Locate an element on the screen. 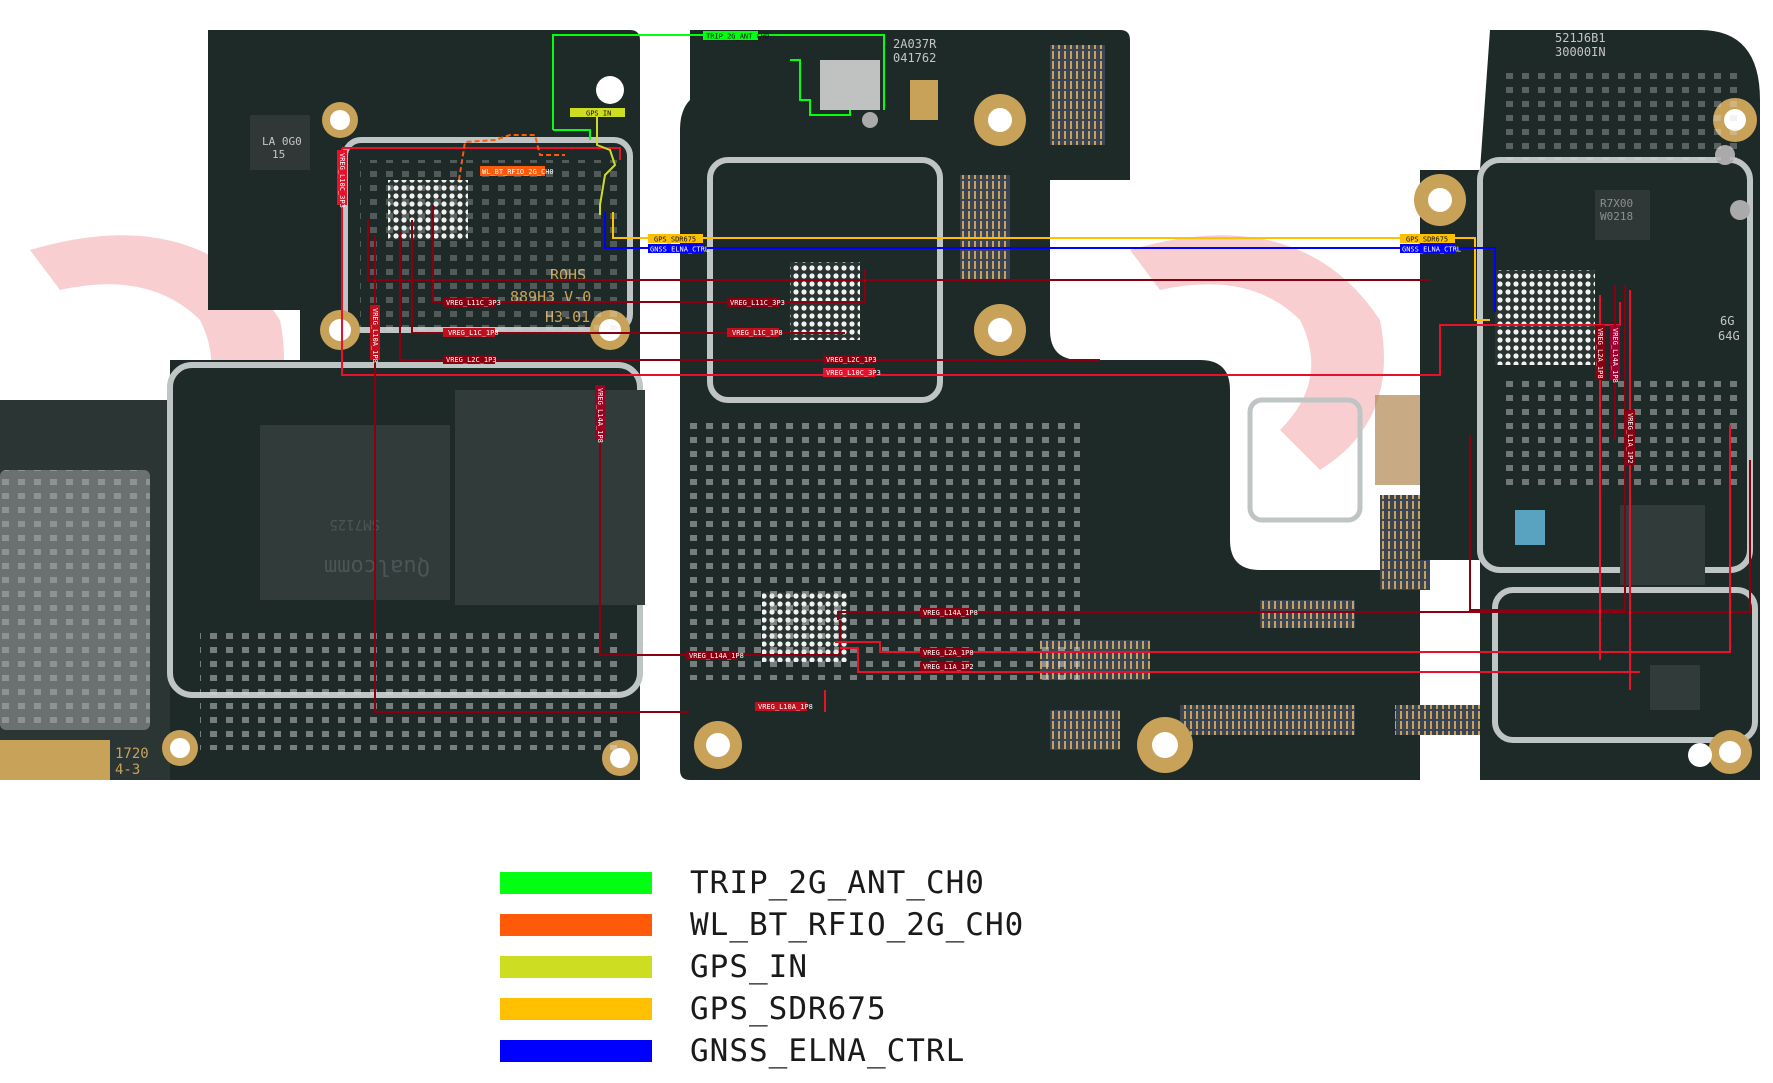 The width and height of the screenshot is (1773, 1083). svg-text: LA 0G0 is located at coordinates (282, 141).